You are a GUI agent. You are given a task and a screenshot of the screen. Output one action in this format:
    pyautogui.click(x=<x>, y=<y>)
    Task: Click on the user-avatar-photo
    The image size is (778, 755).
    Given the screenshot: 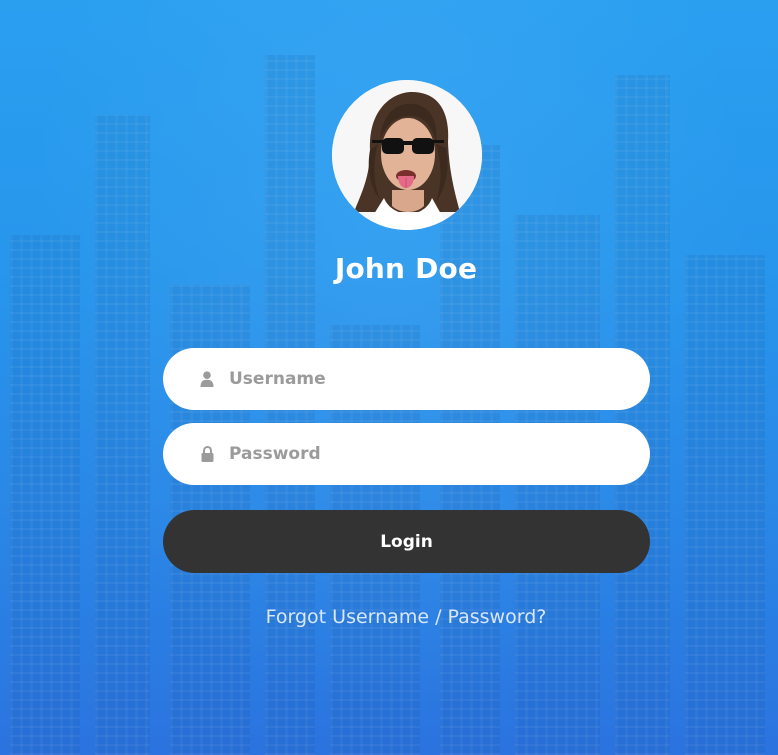 What is the action you would take?
    pyautogui.click(x=407, y=155)
    